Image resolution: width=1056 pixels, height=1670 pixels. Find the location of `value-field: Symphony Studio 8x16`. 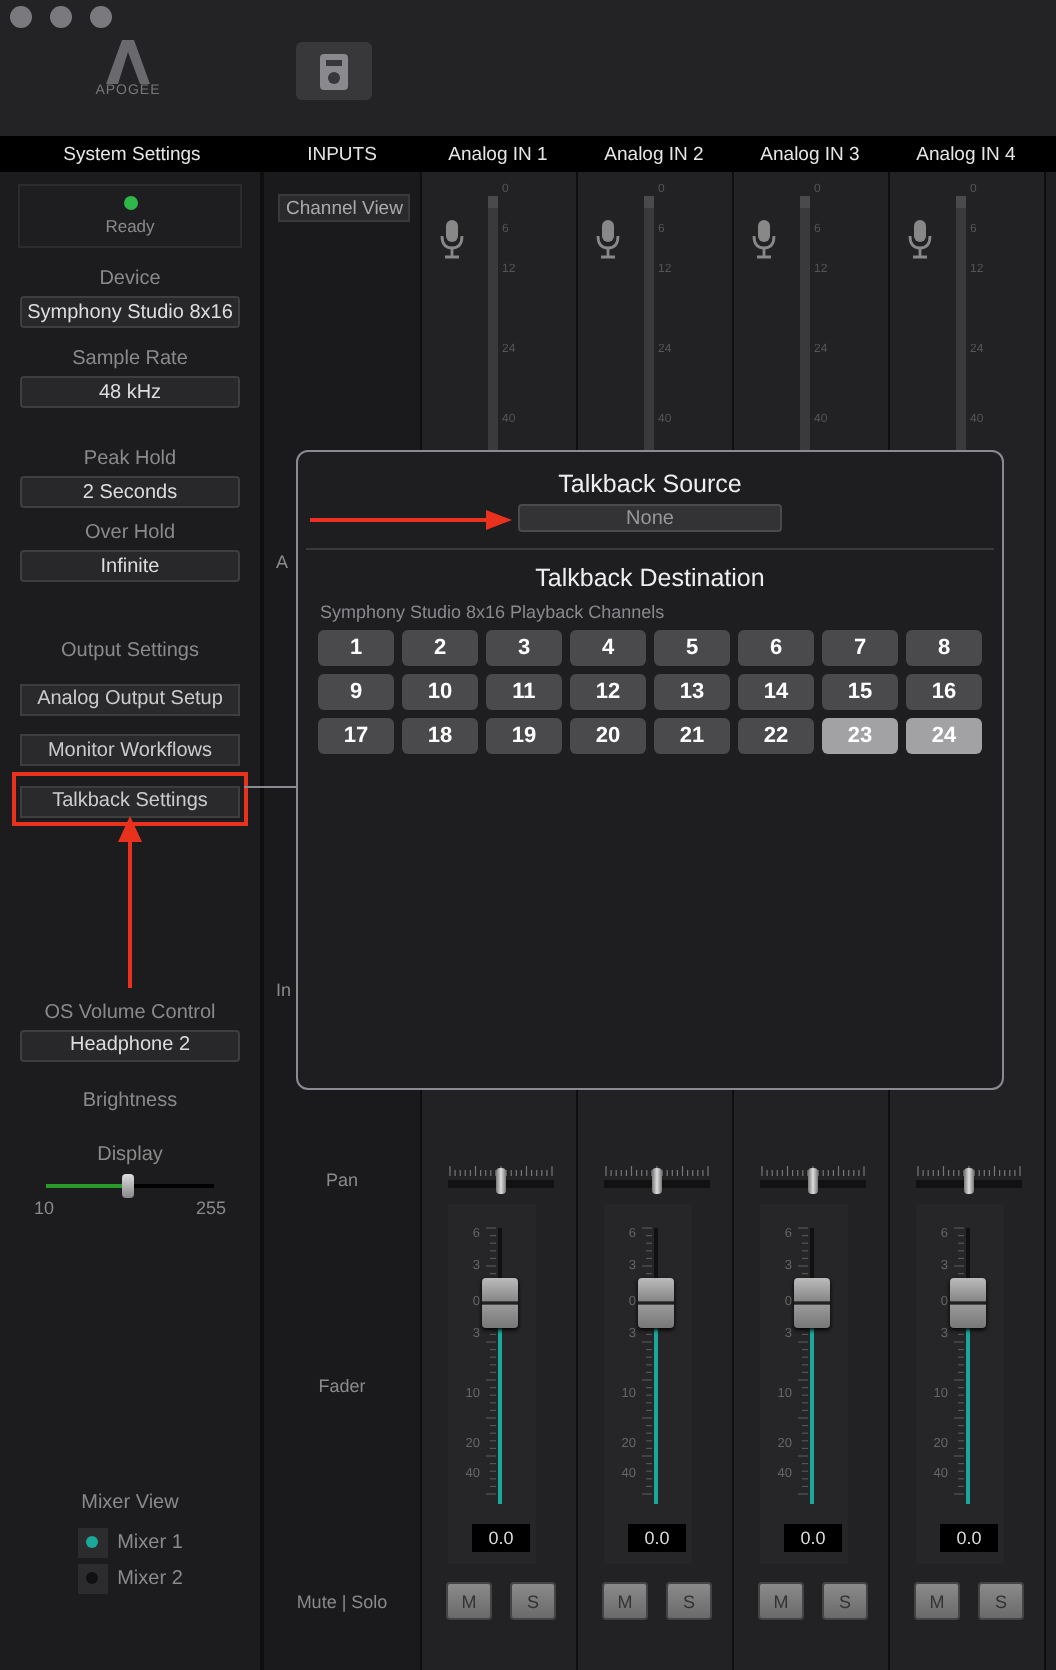

value-field: Symphony Studio 8x16 is located at coordinates (130, 312).